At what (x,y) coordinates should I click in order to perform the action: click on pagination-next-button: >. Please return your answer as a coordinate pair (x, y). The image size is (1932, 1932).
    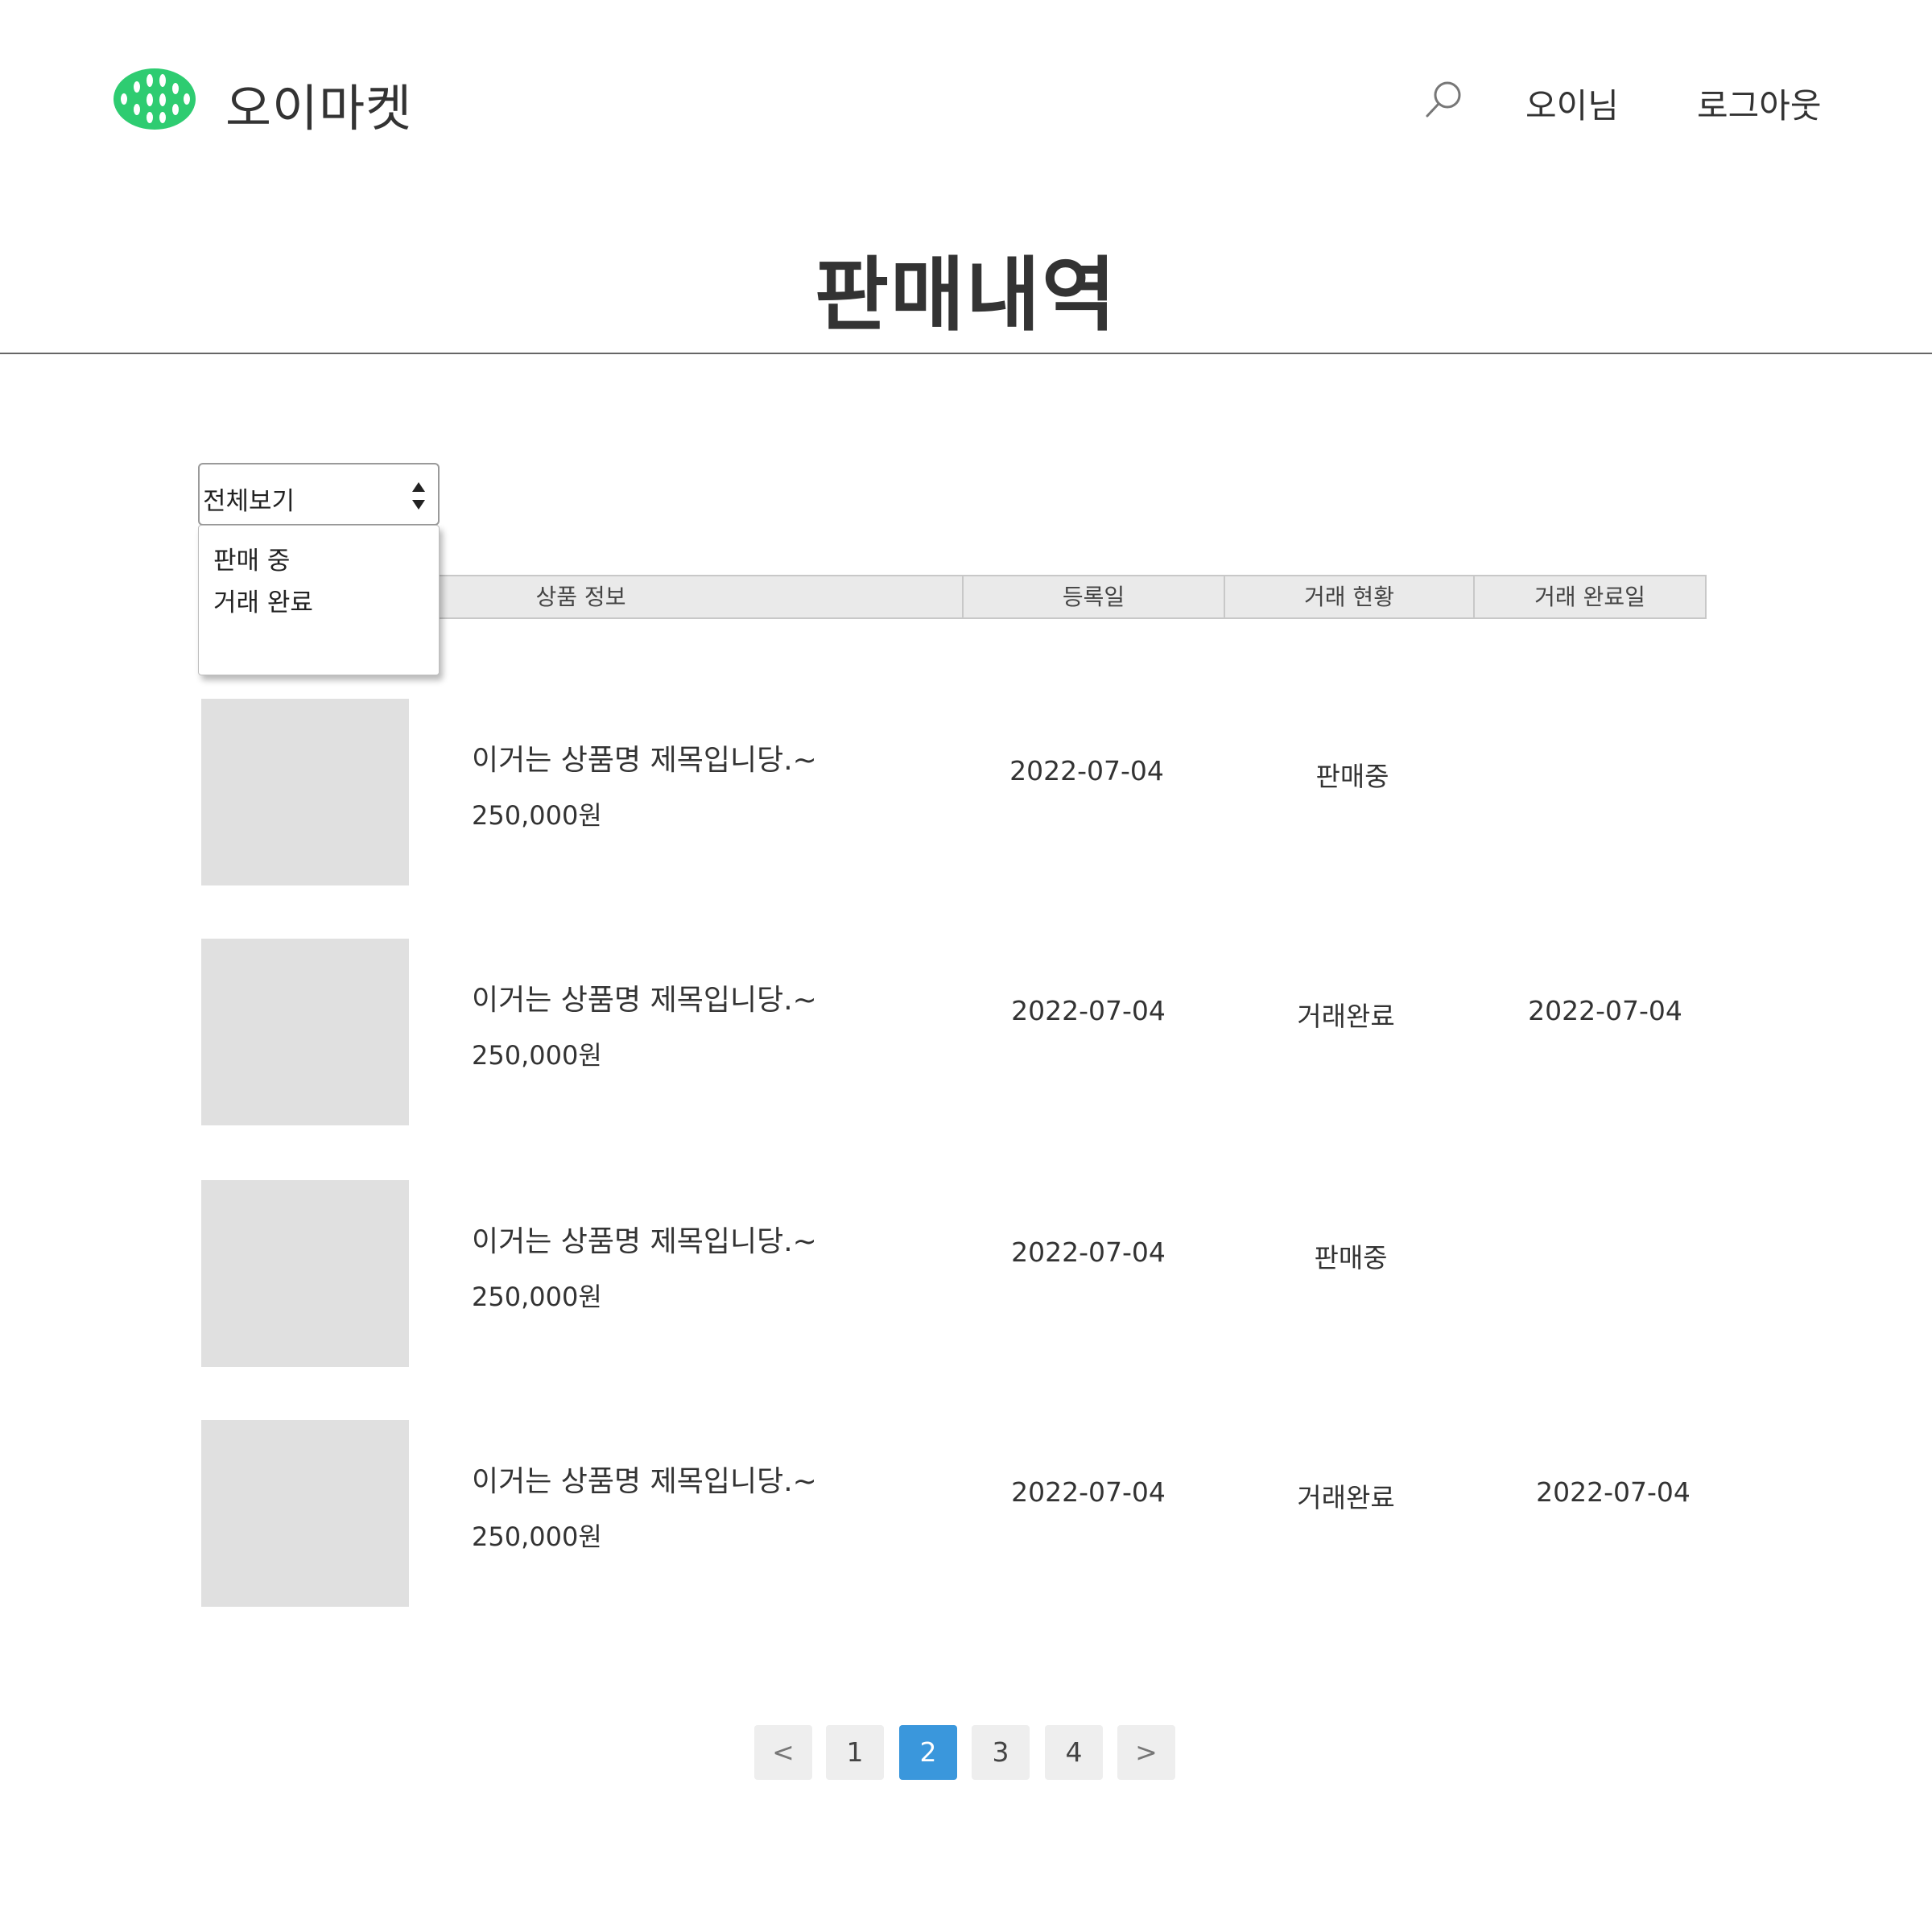
    Looking at the image, I should click on (1146, 1752).